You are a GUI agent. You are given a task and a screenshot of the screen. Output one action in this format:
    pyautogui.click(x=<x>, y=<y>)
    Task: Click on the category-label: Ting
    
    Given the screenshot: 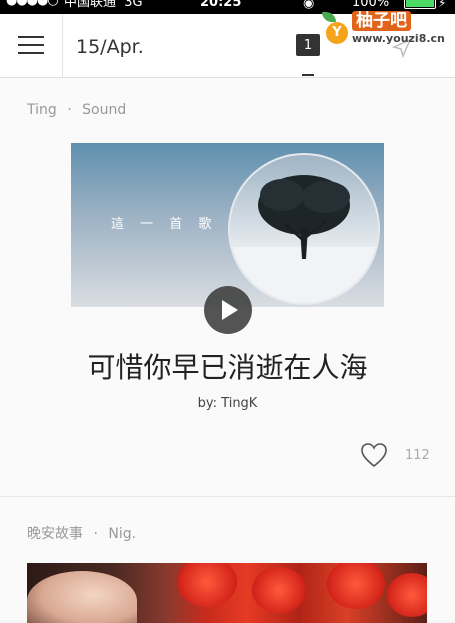 What is the action you would take?
    pyautogui.click(x=42, y=110)
    